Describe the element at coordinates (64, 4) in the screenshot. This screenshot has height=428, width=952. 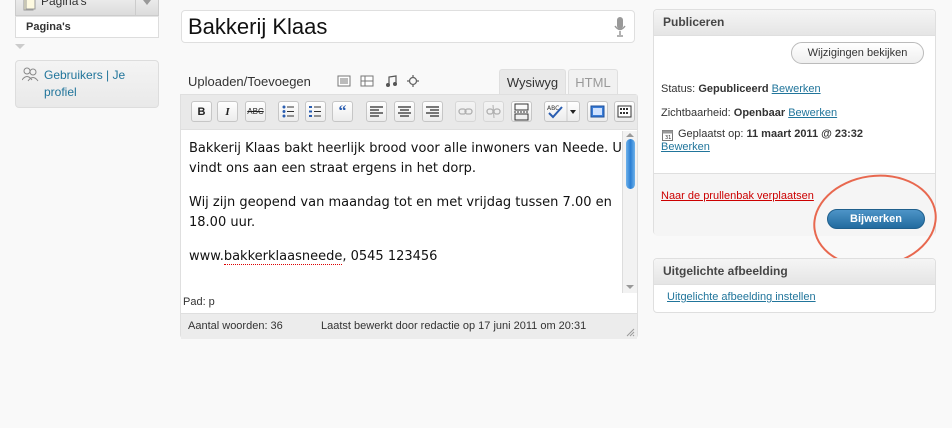
I see `menu-pages-label: Pagina's` at that location.